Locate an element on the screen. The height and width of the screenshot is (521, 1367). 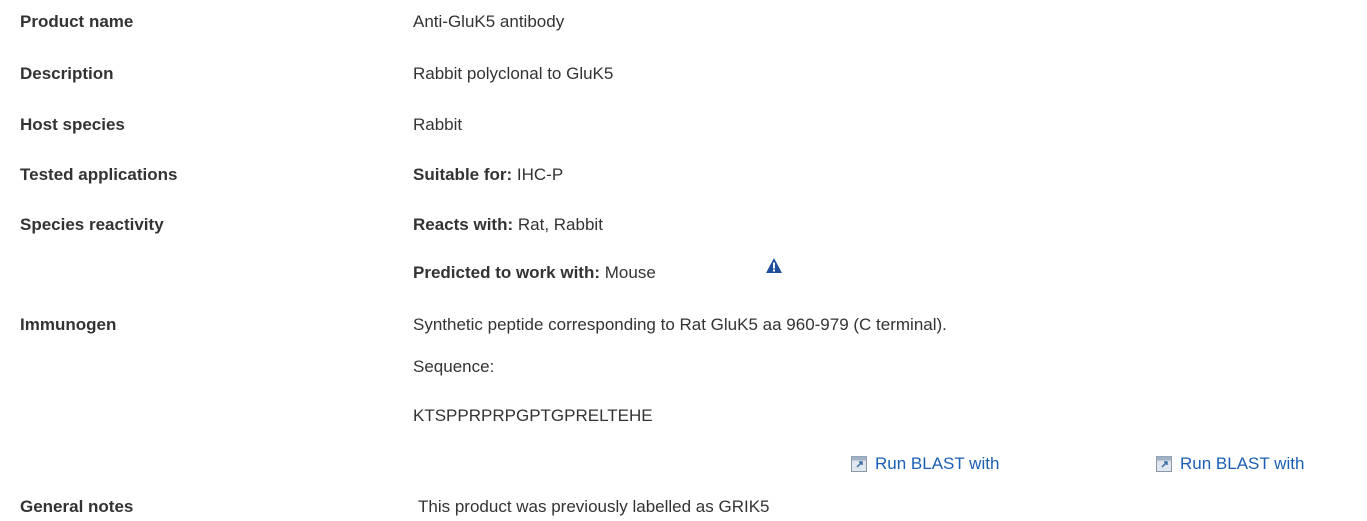
reacts-with-prefix: Reacts with: is located at coordinates (463, 224).